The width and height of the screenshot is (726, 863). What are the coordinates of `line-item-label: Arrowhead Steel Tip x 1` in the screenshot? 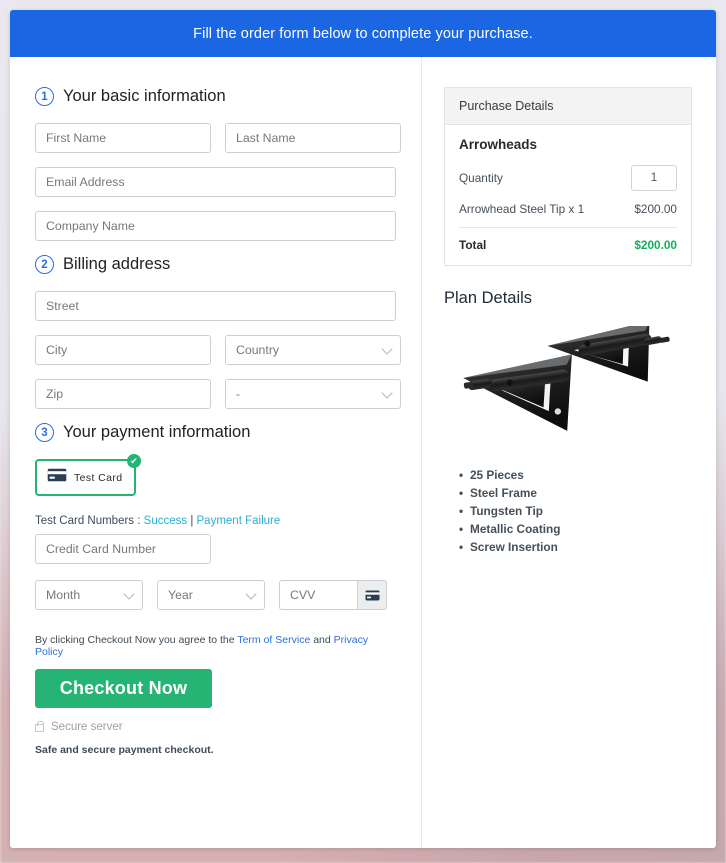 It's located at (522, 209).